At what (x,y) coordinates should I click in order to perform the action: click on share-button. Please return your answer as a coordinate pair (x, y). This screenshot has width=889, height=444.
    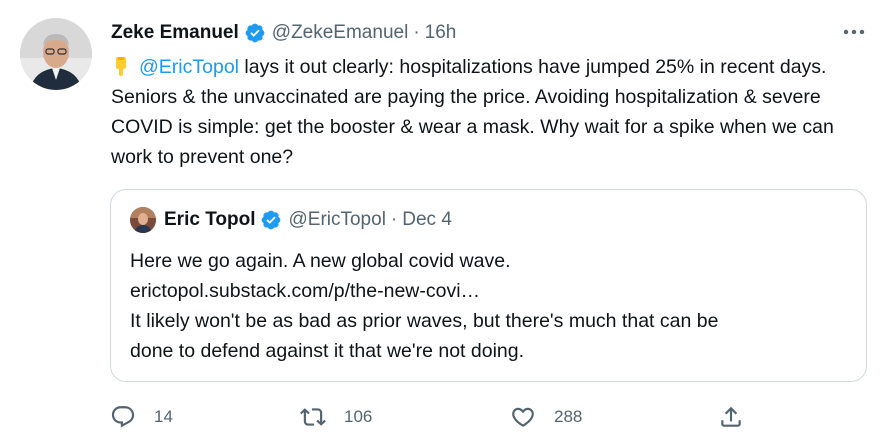
    Looking at the image, I should click on (731, 417).